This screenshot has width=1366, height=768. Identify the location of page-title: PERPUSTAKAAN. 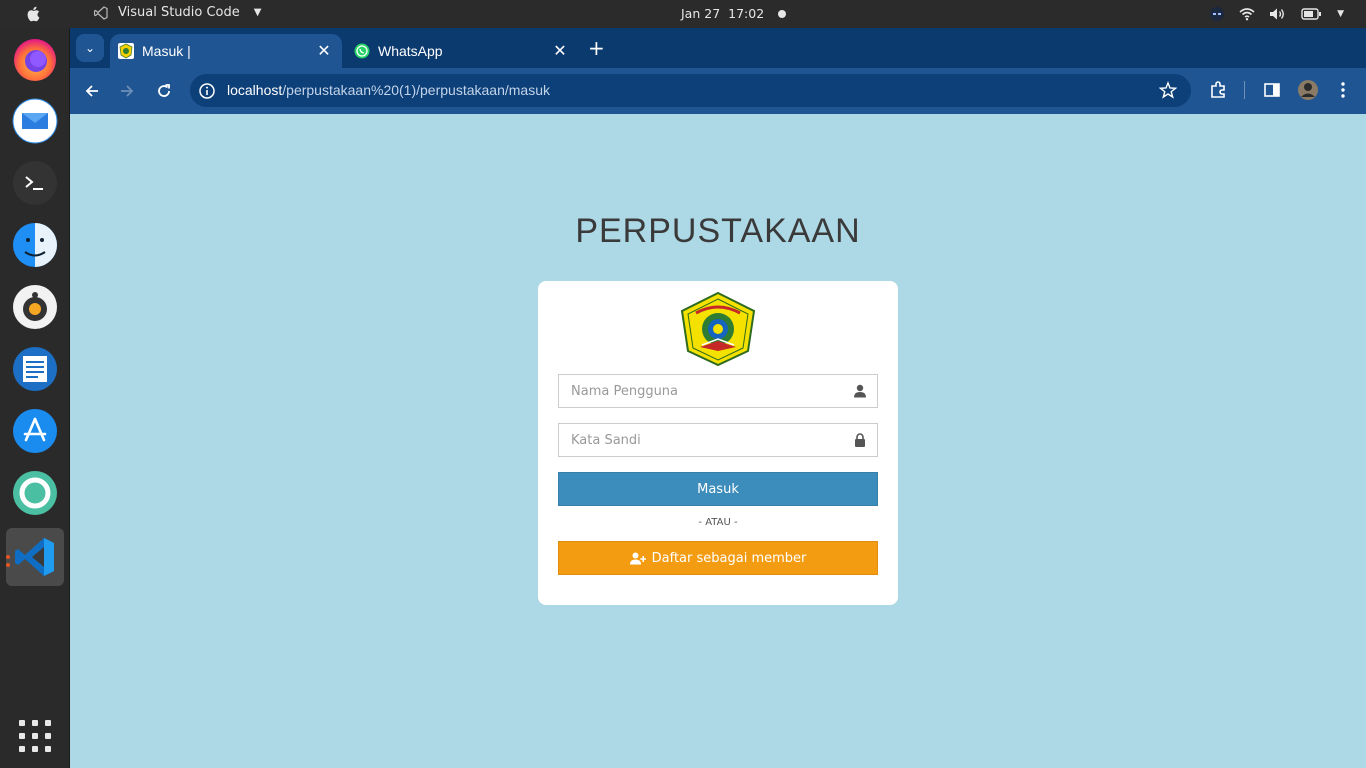
(718, 231).